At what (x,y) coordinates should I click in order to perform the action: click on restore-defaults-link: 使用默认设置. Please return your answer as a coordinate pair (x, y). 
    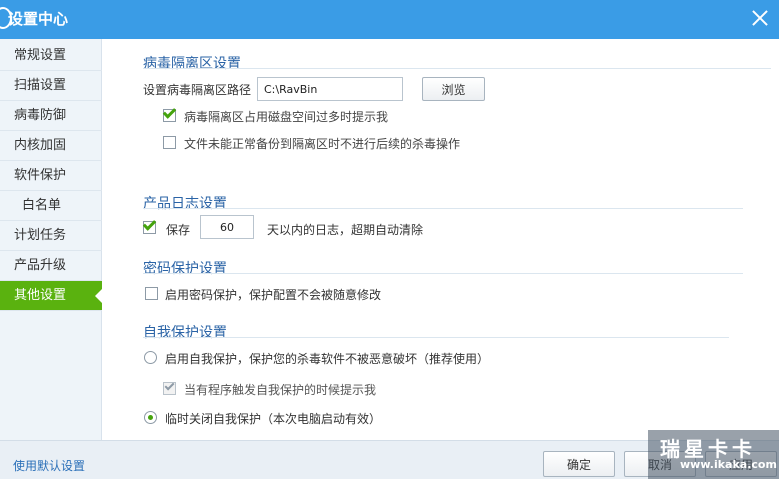
    Looking at the image, I should click on (49, 465).